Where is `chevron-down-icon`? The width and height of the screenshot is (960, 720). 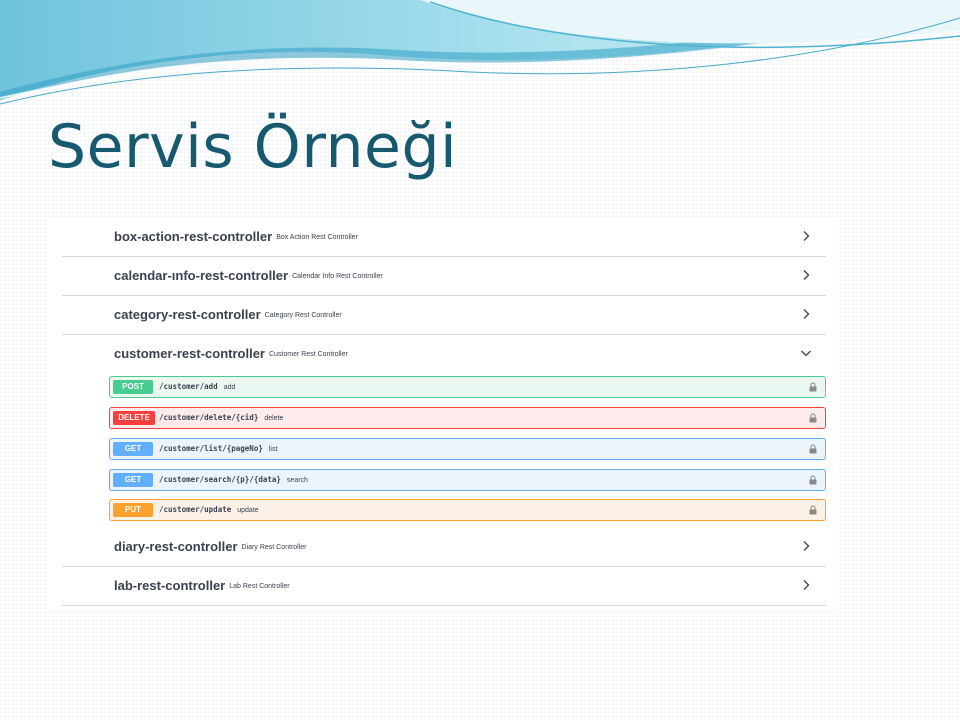 chevron-down-icon is located at coordinates (806, 353).